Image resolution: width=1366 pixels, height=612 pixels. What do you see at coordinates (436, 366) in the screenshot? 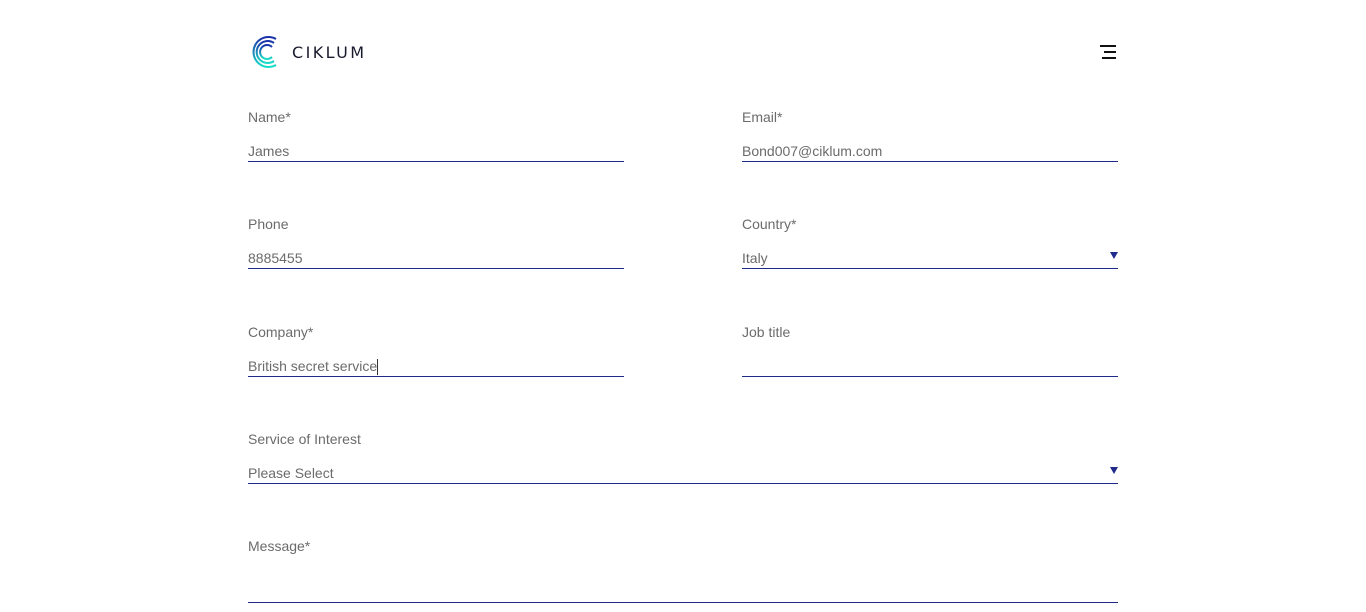
I see `company-field: British secret service` at bounding box center [436, 366].